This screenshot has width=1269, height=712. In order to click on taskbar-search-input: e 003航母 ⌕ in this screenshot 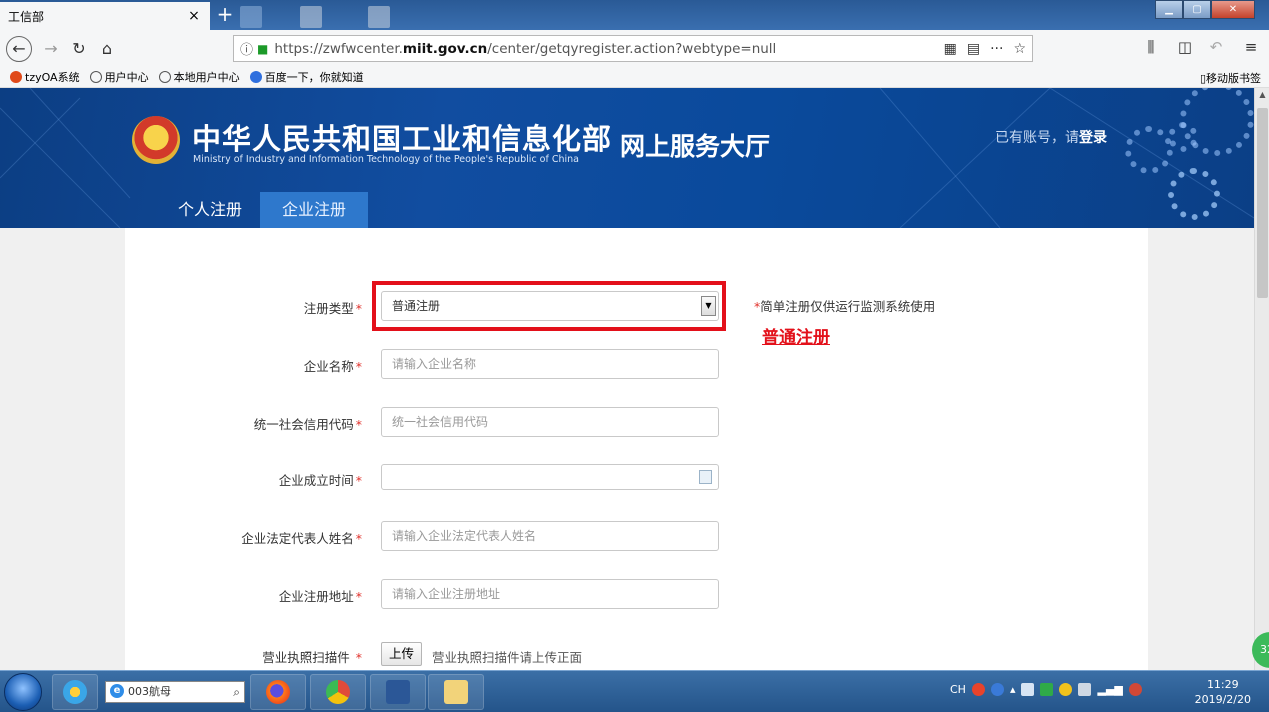, I will do `click(175, 692)`.